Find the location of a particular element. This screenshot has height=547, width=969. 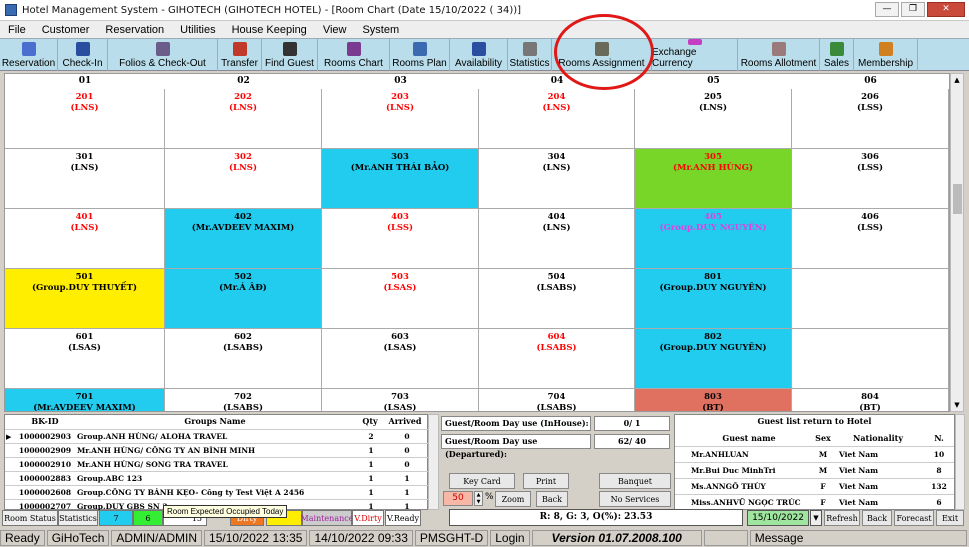

scroll-thumb is located at coordinates (957, 199).